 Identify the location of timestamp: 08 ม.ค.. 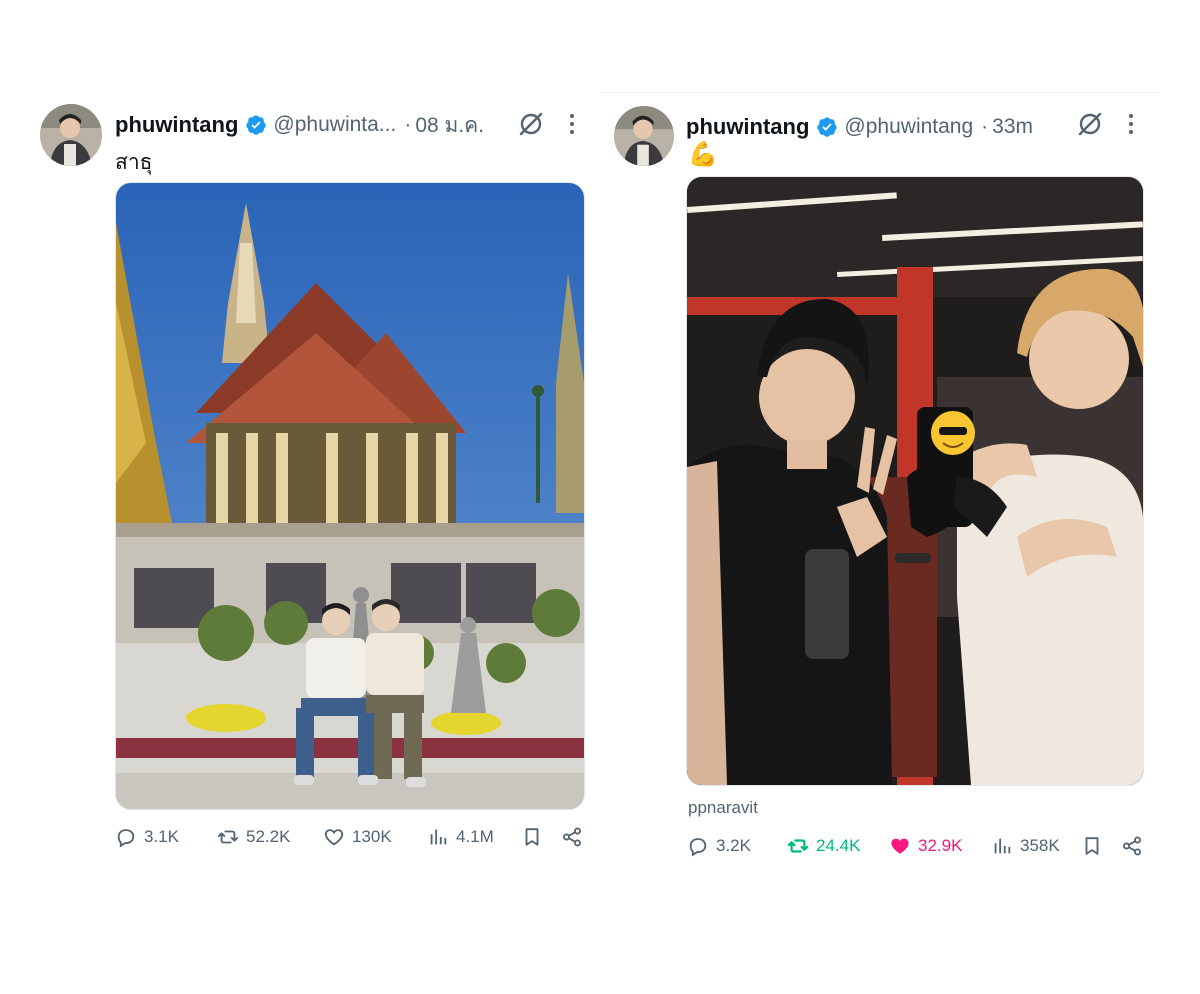
(449, 125).